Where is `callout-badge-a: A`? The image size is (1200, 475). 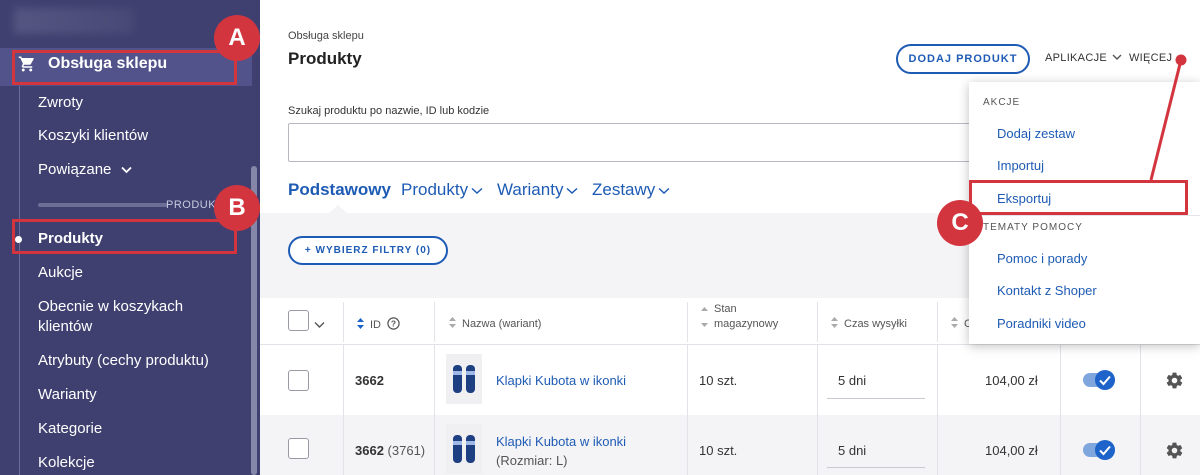 callout-badge-a: A is located at coordinates (237, 38).